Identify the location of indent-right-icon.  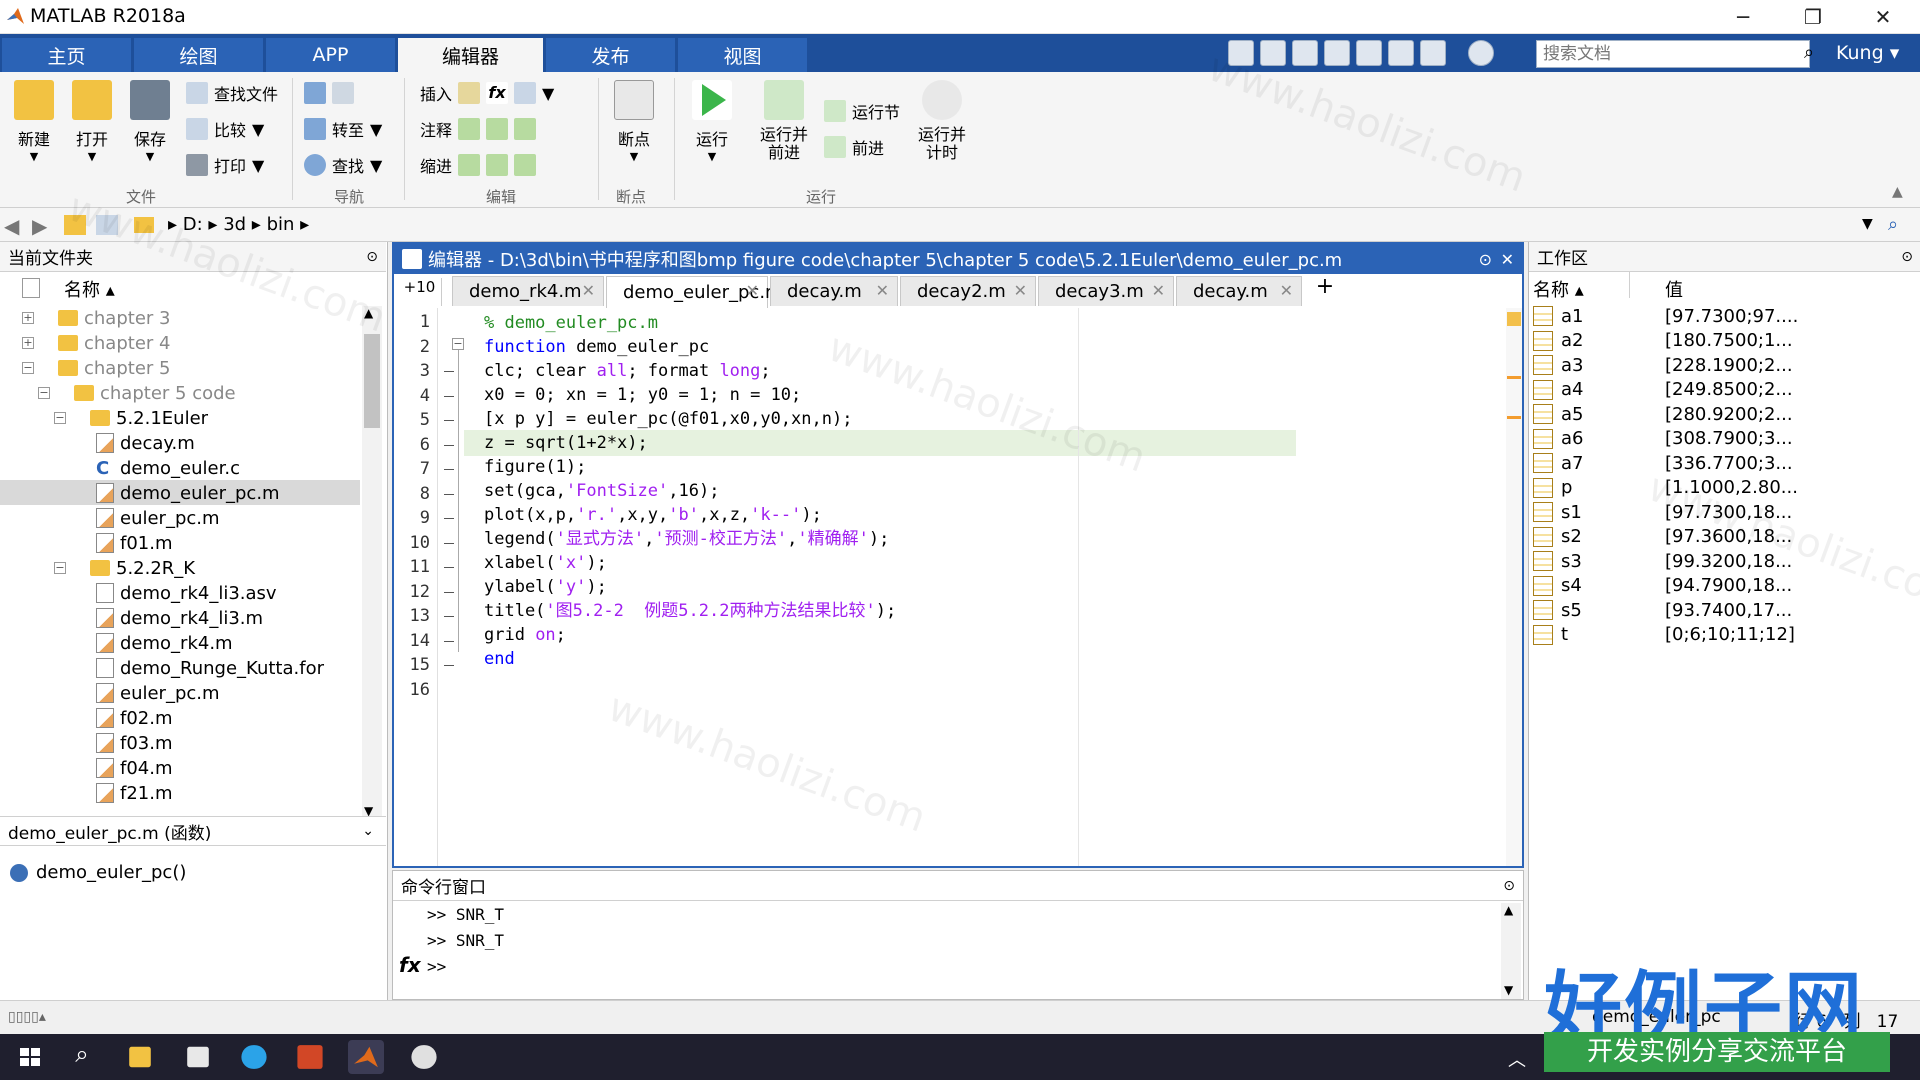
(525, 165).